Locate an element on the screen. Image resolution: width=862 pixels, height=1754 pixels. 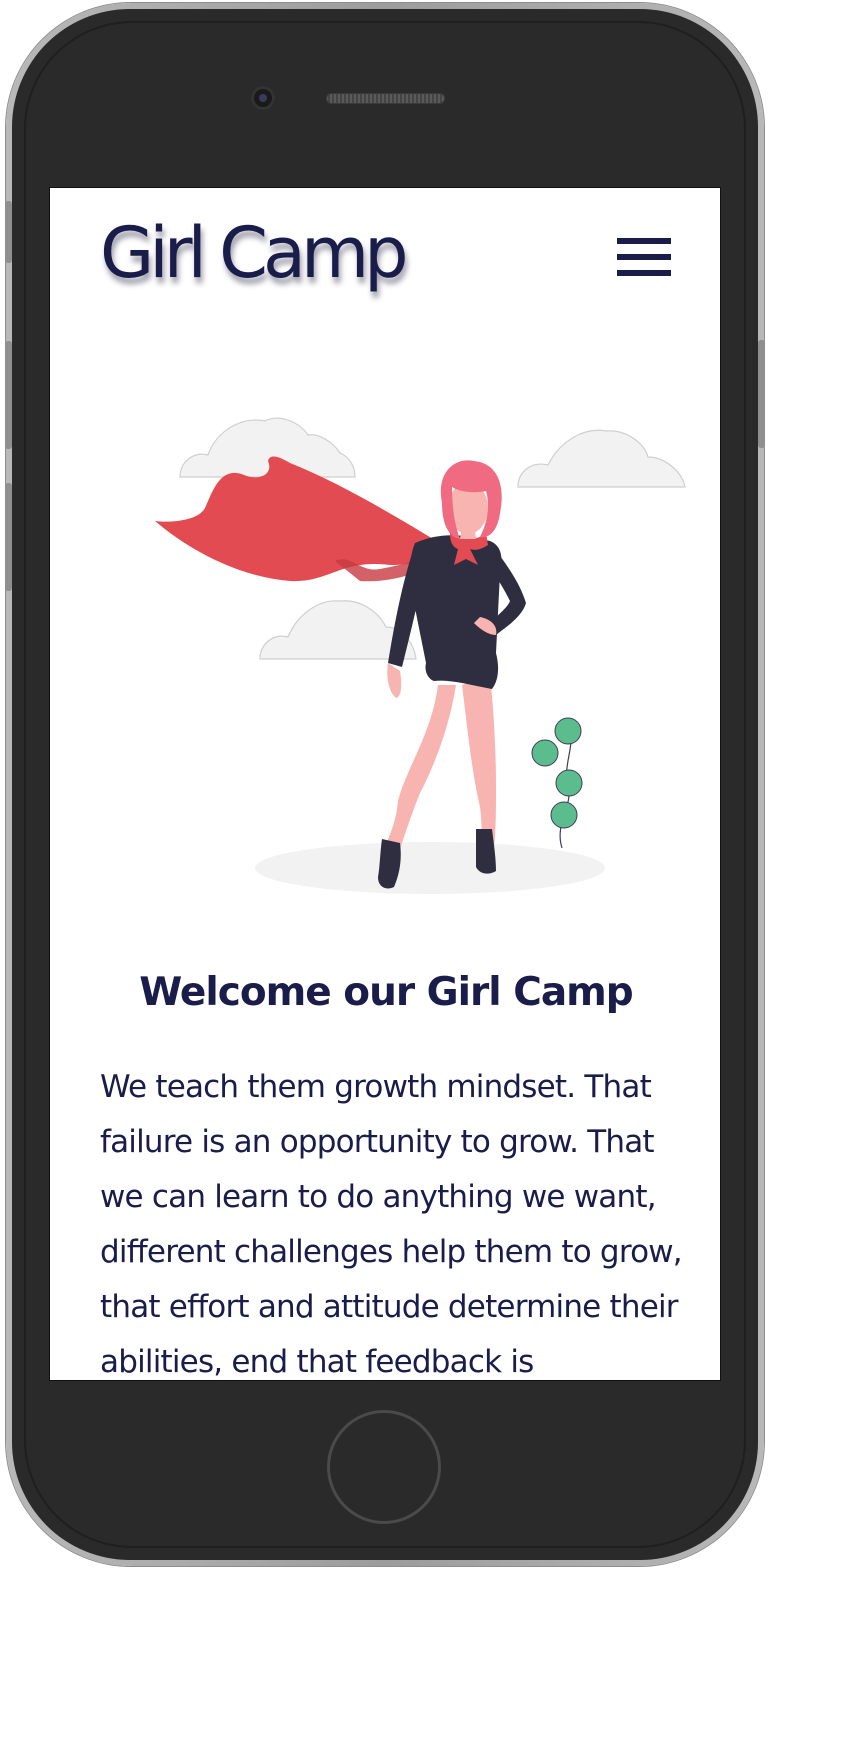
ground-shadow is located at coordinates (430, 868).